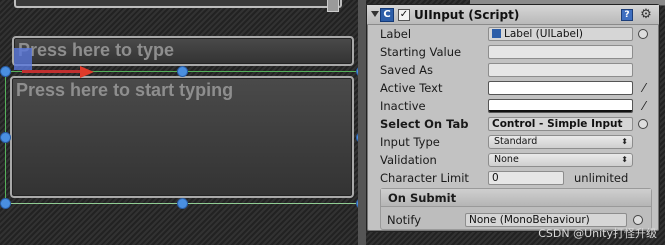  Describe the element at coordinates (375, 14) in the screenshot. I see `foldout-arrow-icon` at that location.